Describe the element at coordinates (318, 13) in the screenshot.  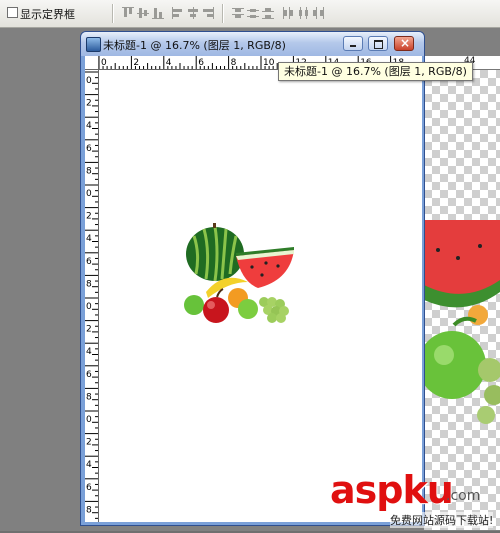
I see `distribute-right-icon` at that location.